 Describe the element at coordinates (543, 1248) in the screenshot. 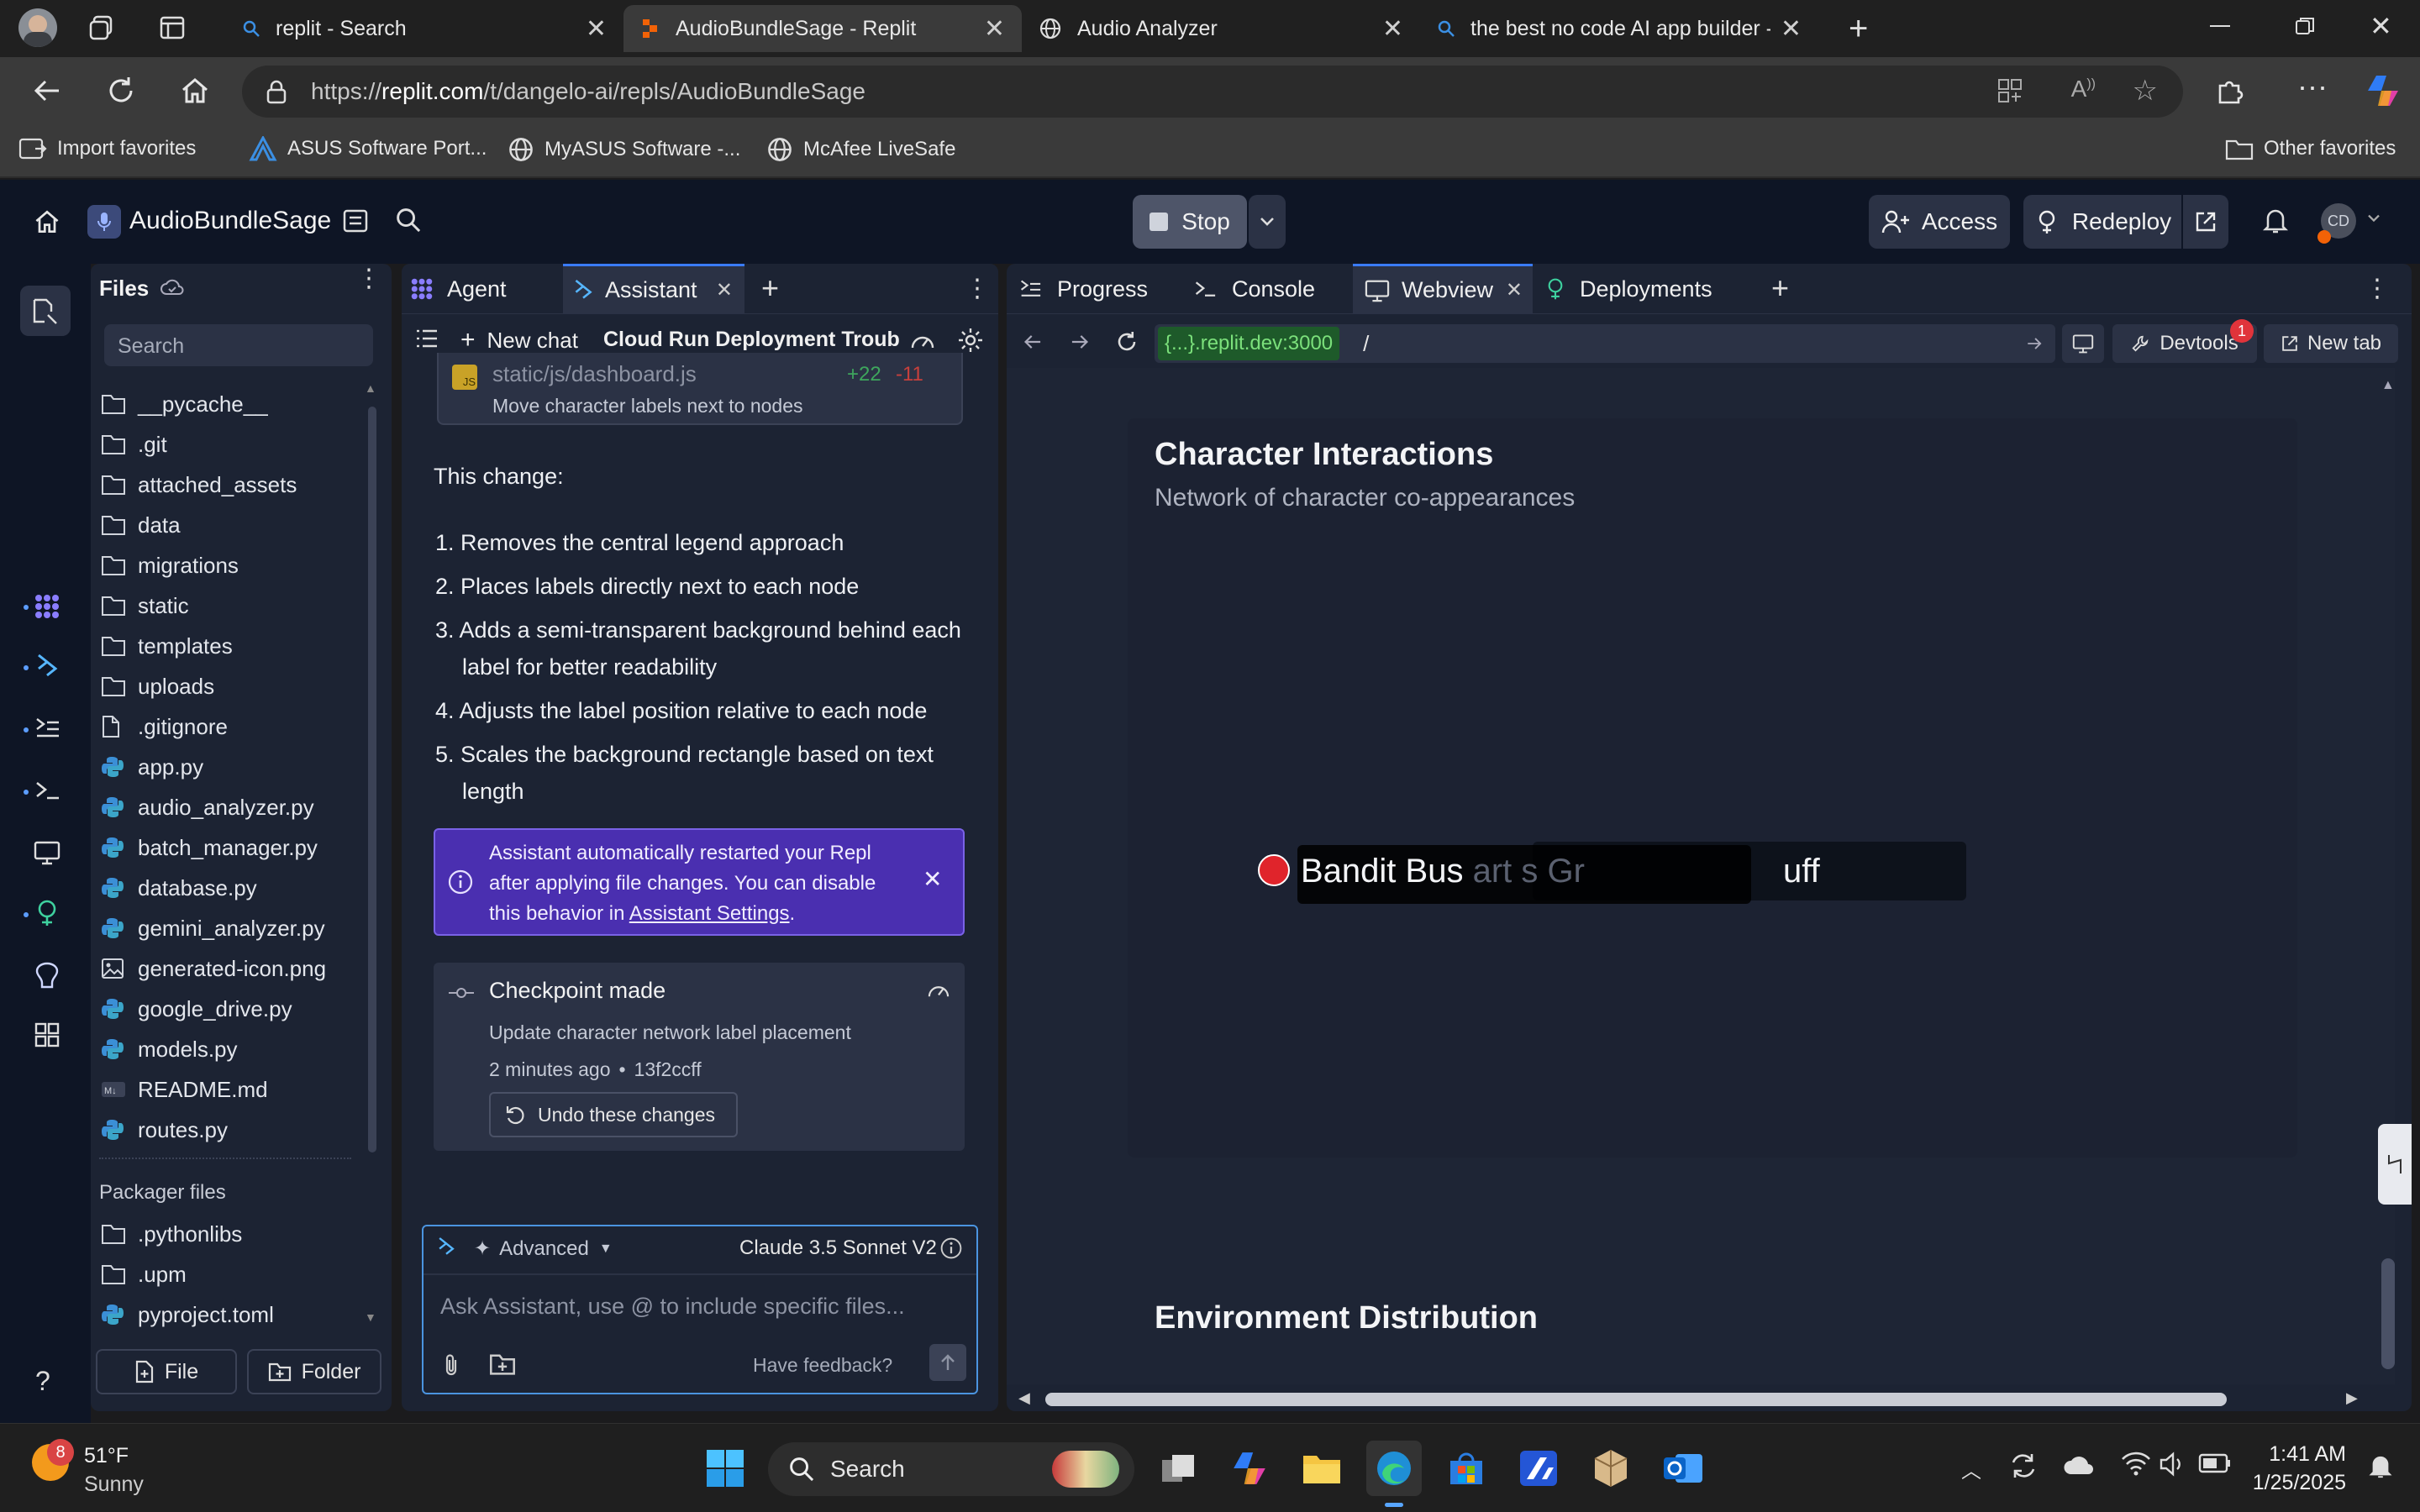

I see `mode-selector: ✦ Advanced ▼` at that location.